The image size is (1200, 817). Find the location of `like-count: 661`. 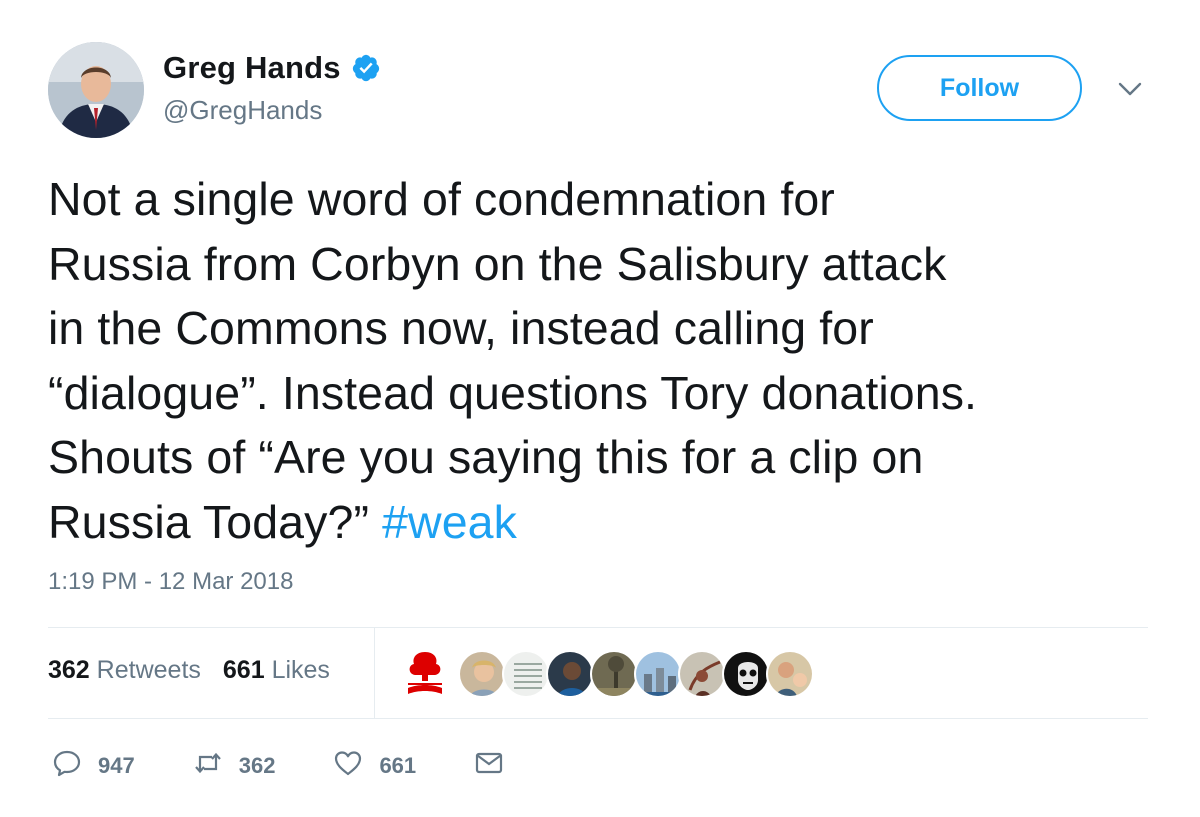

like-count: 661 is located at coordinates (398, 765).